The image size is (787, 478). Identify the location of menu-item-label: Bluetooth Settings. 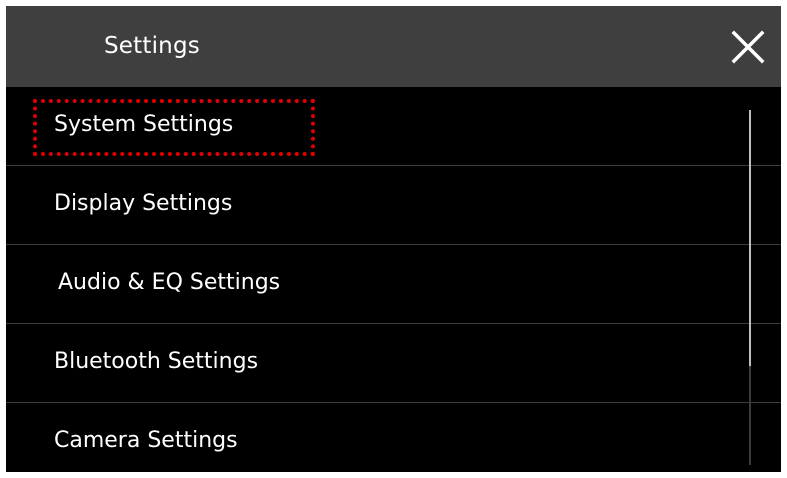
(156, 361).